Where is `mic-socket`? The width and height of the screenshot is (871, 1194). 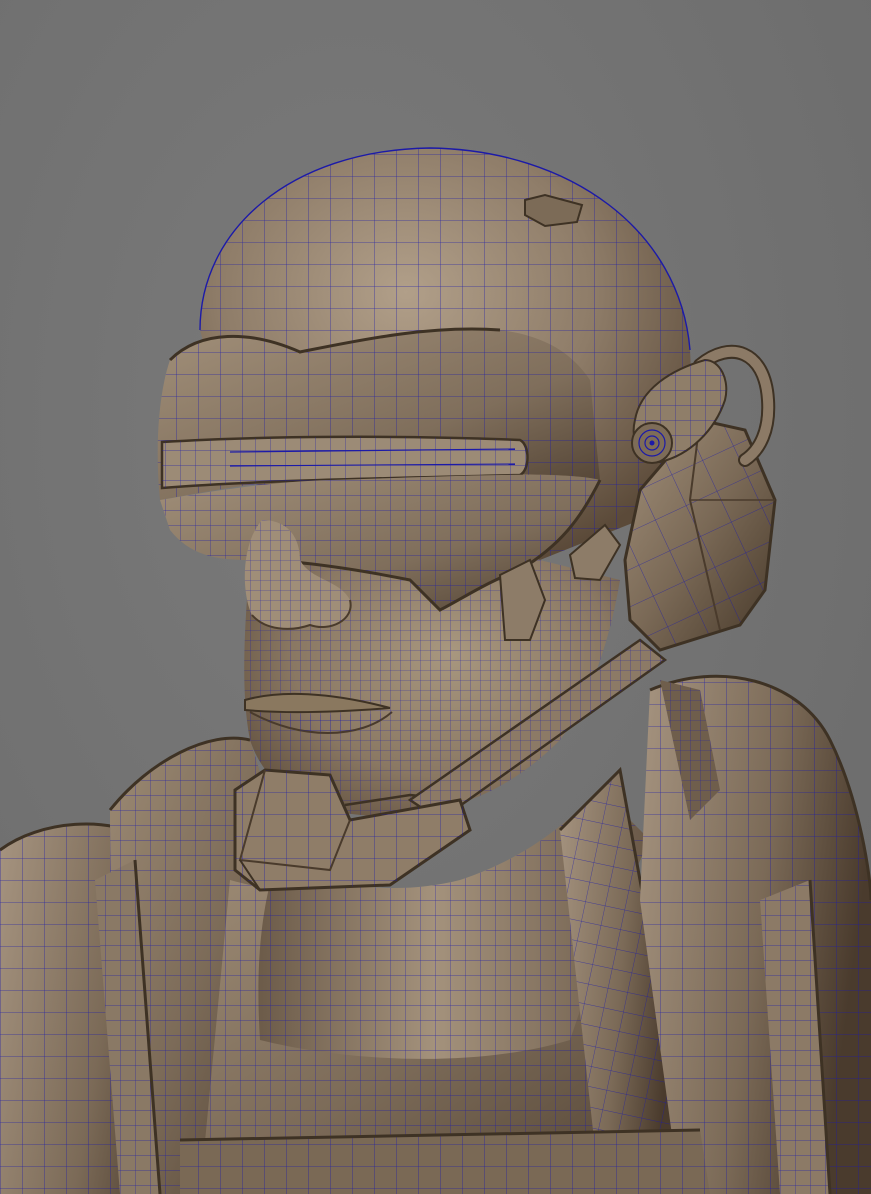 mic-socket is located at coordinates (652, 443).